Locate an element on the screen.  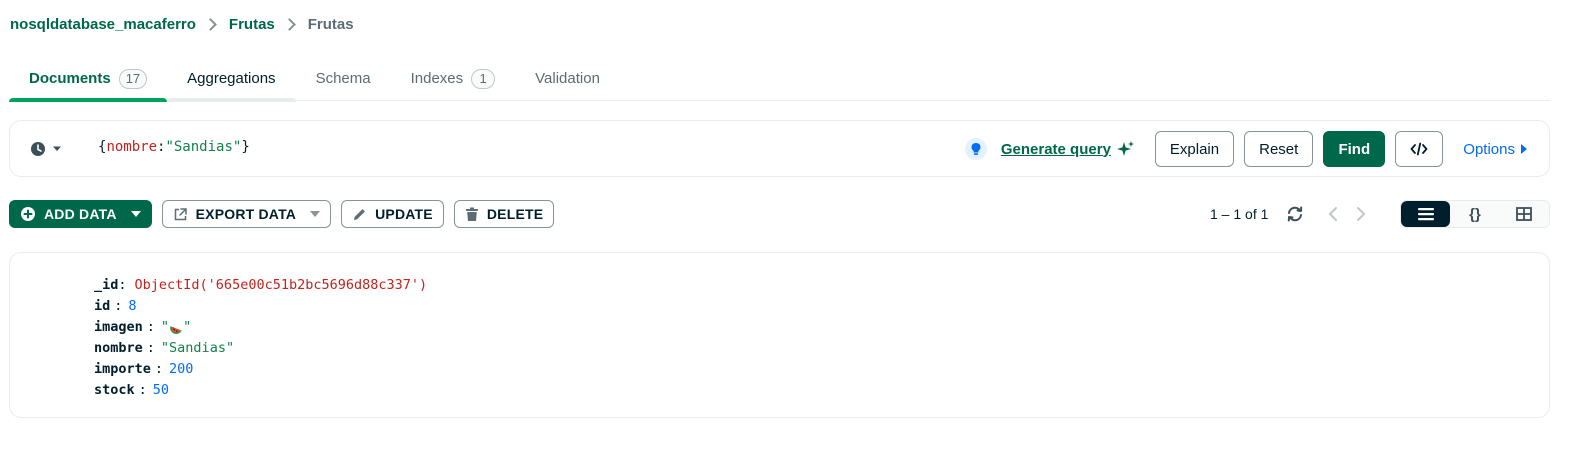
trash-icon is located at coordinates (471, 214).